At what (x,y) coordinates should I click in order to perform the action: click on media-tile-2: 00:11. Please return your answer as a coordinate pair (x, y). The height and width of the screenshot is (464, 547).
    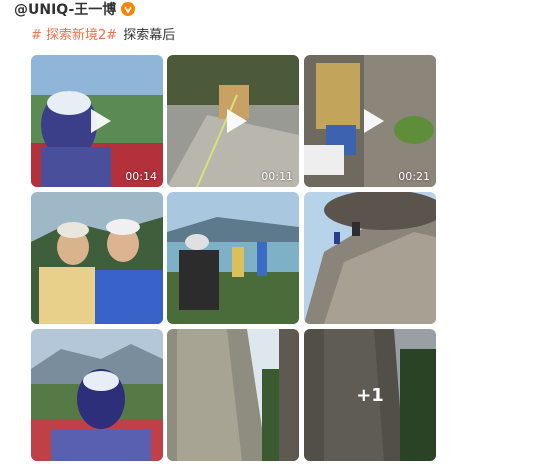
    Looking at the image, I should click on (233, 121).